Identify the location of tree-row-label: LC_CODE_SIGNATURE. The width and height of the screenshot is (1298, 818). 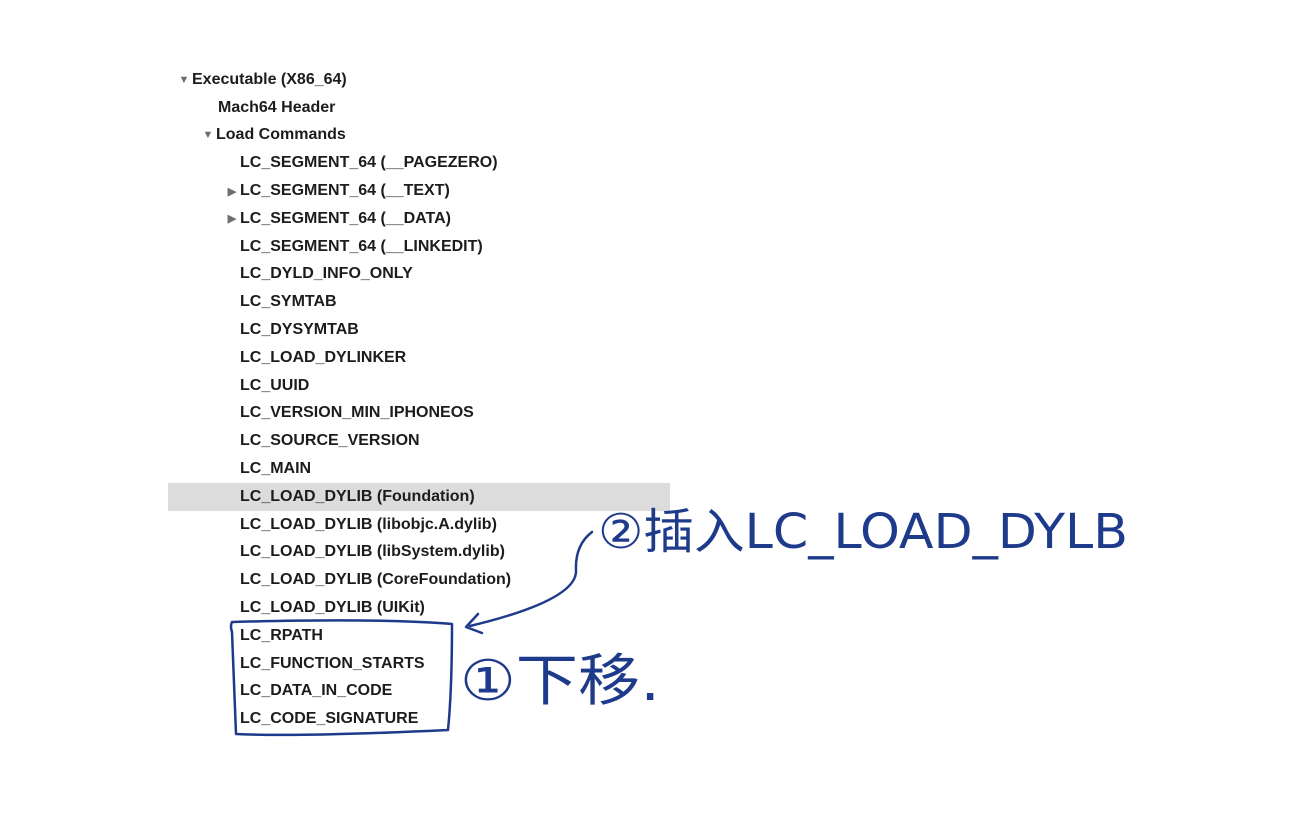
(329, 719).